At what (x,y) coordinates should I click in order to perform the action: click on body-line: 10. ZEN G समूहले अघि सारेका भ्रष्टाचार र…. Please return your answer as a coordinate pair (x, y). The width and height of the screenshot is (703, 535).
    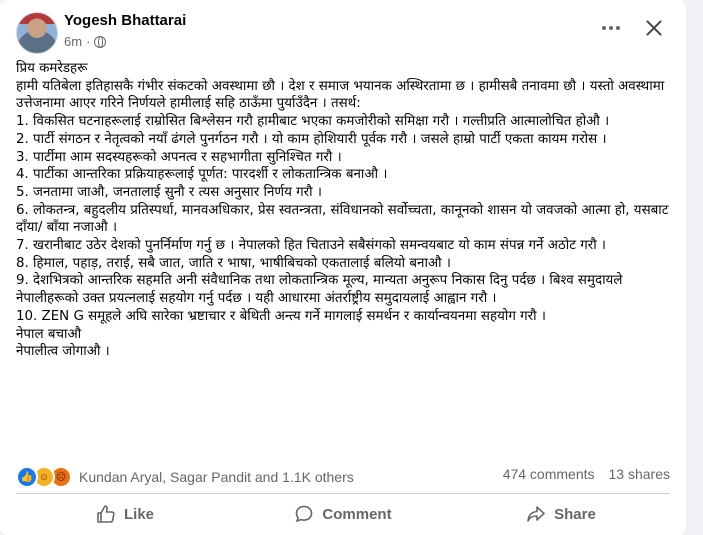
    Looking at the image, I should click on (281, 316).